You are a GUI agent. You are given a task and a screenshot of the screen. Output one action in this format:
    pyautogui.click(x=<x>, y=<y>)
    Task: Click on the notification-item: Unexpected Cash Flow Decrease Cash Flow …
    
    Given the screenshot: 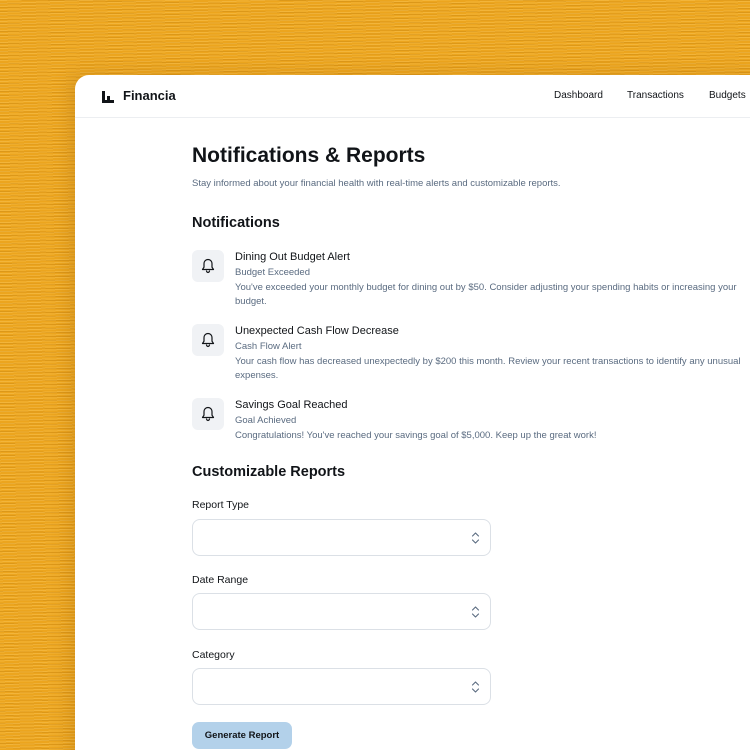 What is the action you would take?
    pyautogui.click(x=471, y=354)
    